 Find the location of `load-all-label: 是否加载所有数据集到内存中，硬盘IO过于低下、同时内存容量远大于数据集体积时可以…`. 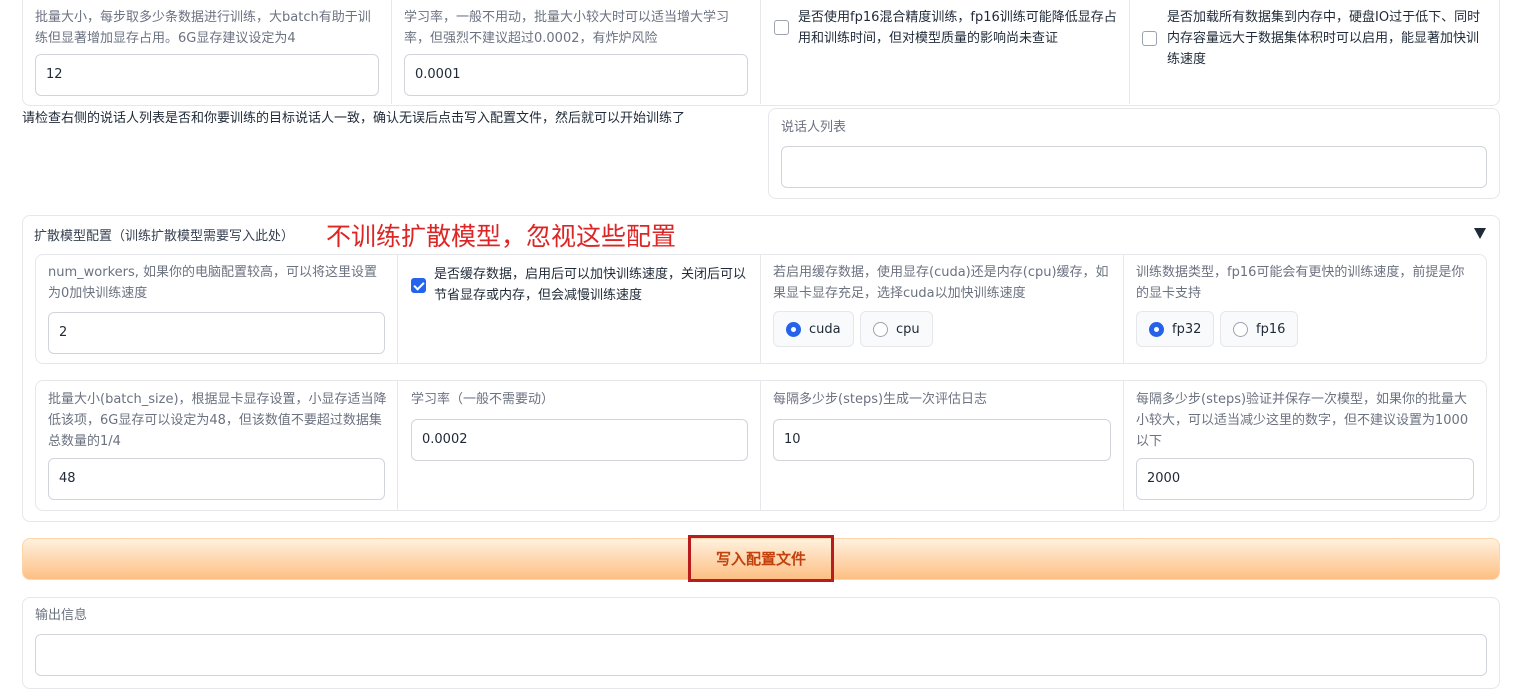

load-all-label: 是否加载所有数据集到内存中，硬盘IO过于低下、同时内存容量远大于数据集体积时可以… is located at coordinates (1324, 38).